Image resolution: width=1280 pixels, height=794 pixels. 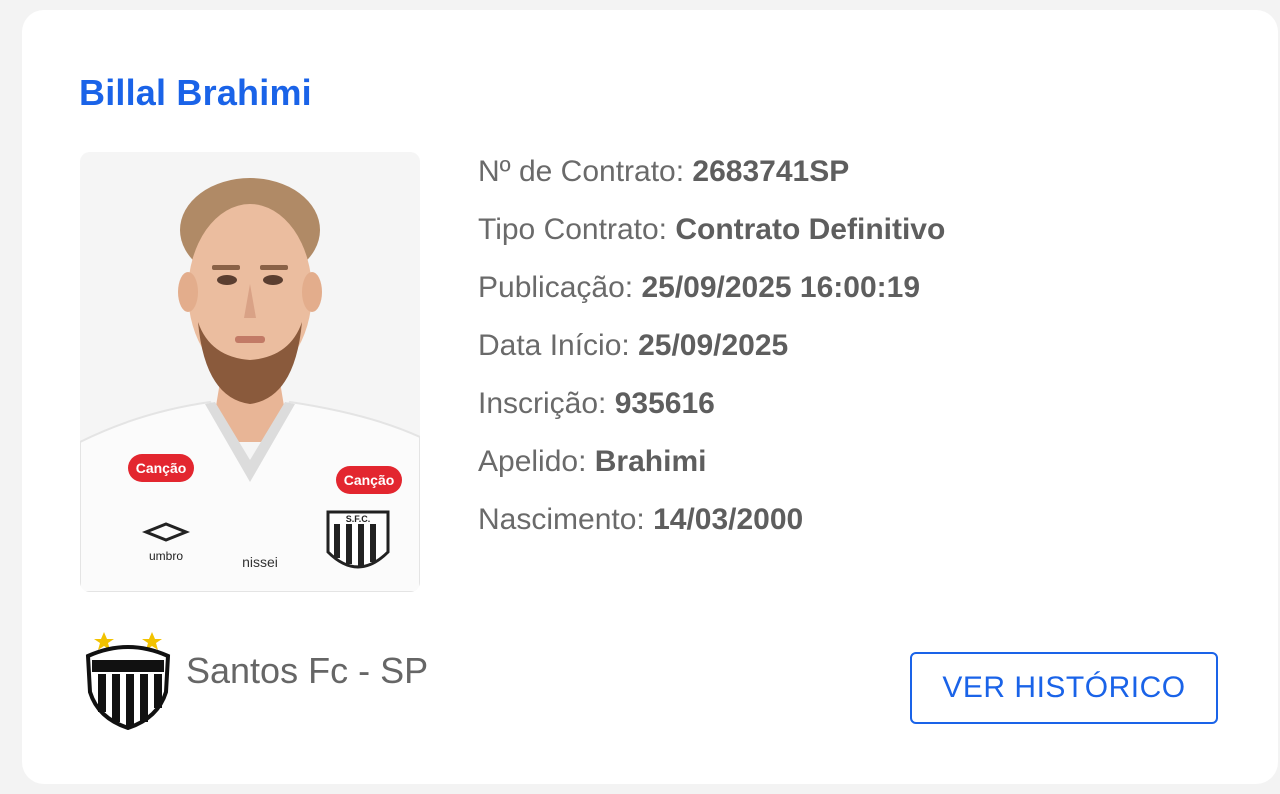 What do you see at coordinates (260, 562) in the screenshot?
I see `sleeve-sponsor-label: nissei` at bounding box center [260, 562].